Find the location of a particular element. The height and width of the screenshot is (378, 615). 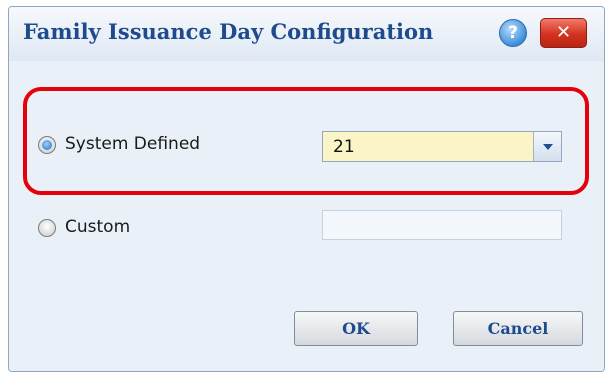

system-defined-label: System Defined is located at coordinates (133, 144).